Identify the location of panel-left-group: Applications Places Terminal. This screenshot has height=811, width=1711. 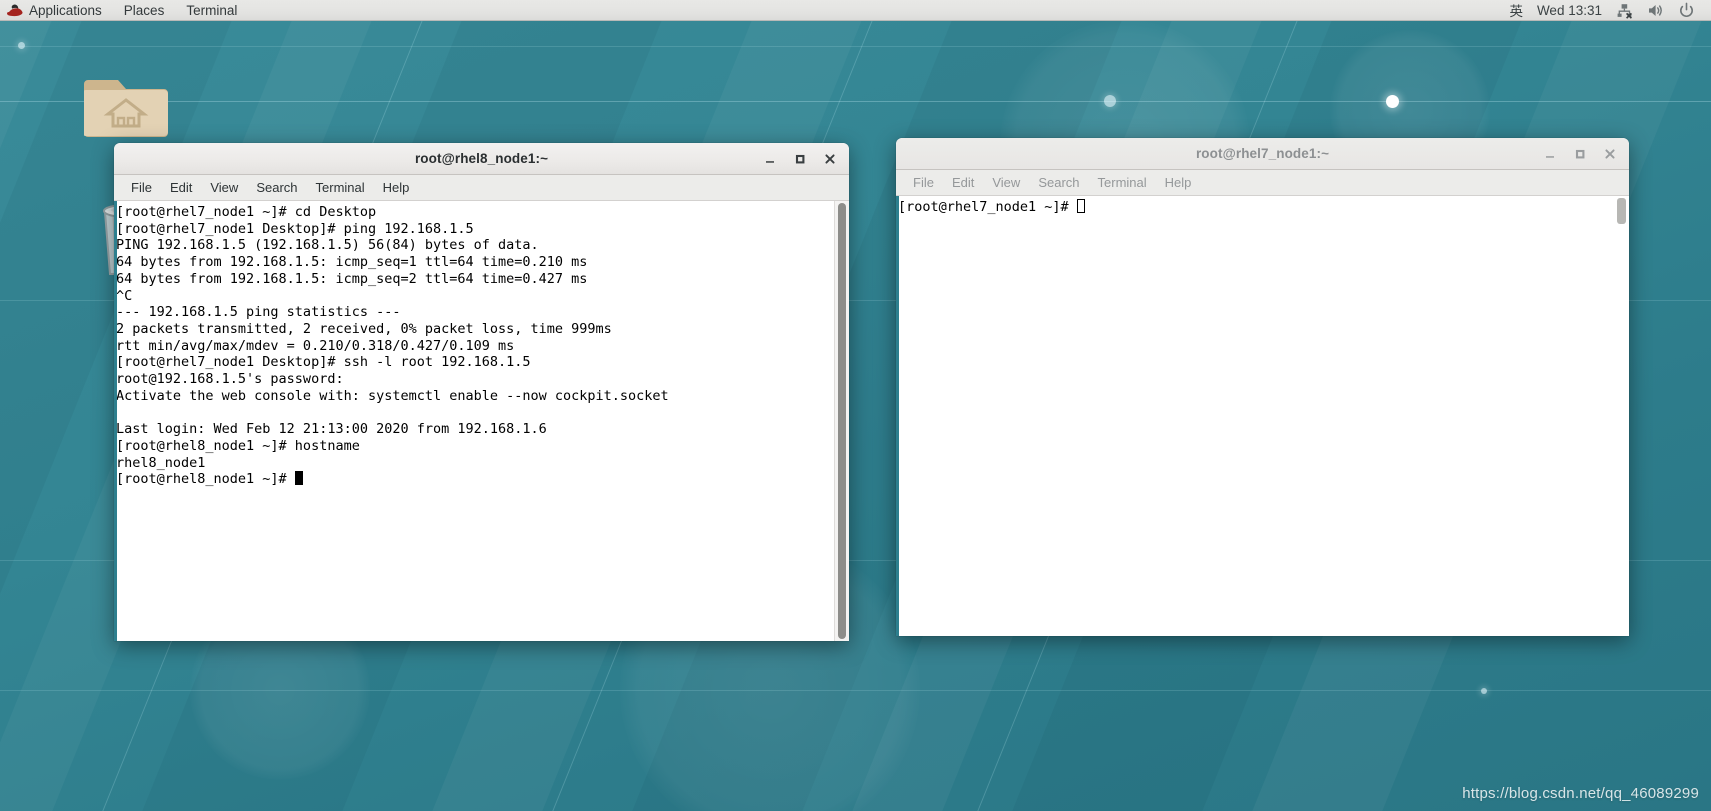
(124, 10).